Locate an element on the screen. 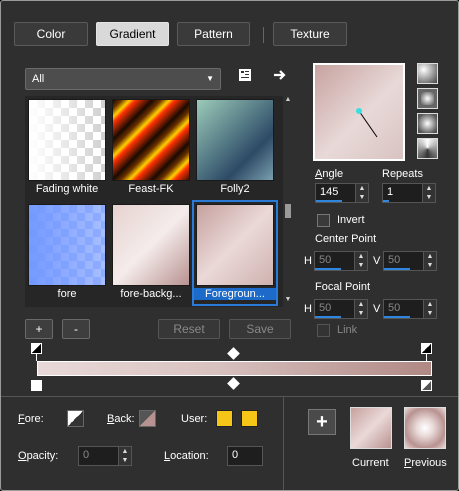 The width and height of the screenshot is (459, 491). rectangular-style-button is located at coordinates (427, 98).